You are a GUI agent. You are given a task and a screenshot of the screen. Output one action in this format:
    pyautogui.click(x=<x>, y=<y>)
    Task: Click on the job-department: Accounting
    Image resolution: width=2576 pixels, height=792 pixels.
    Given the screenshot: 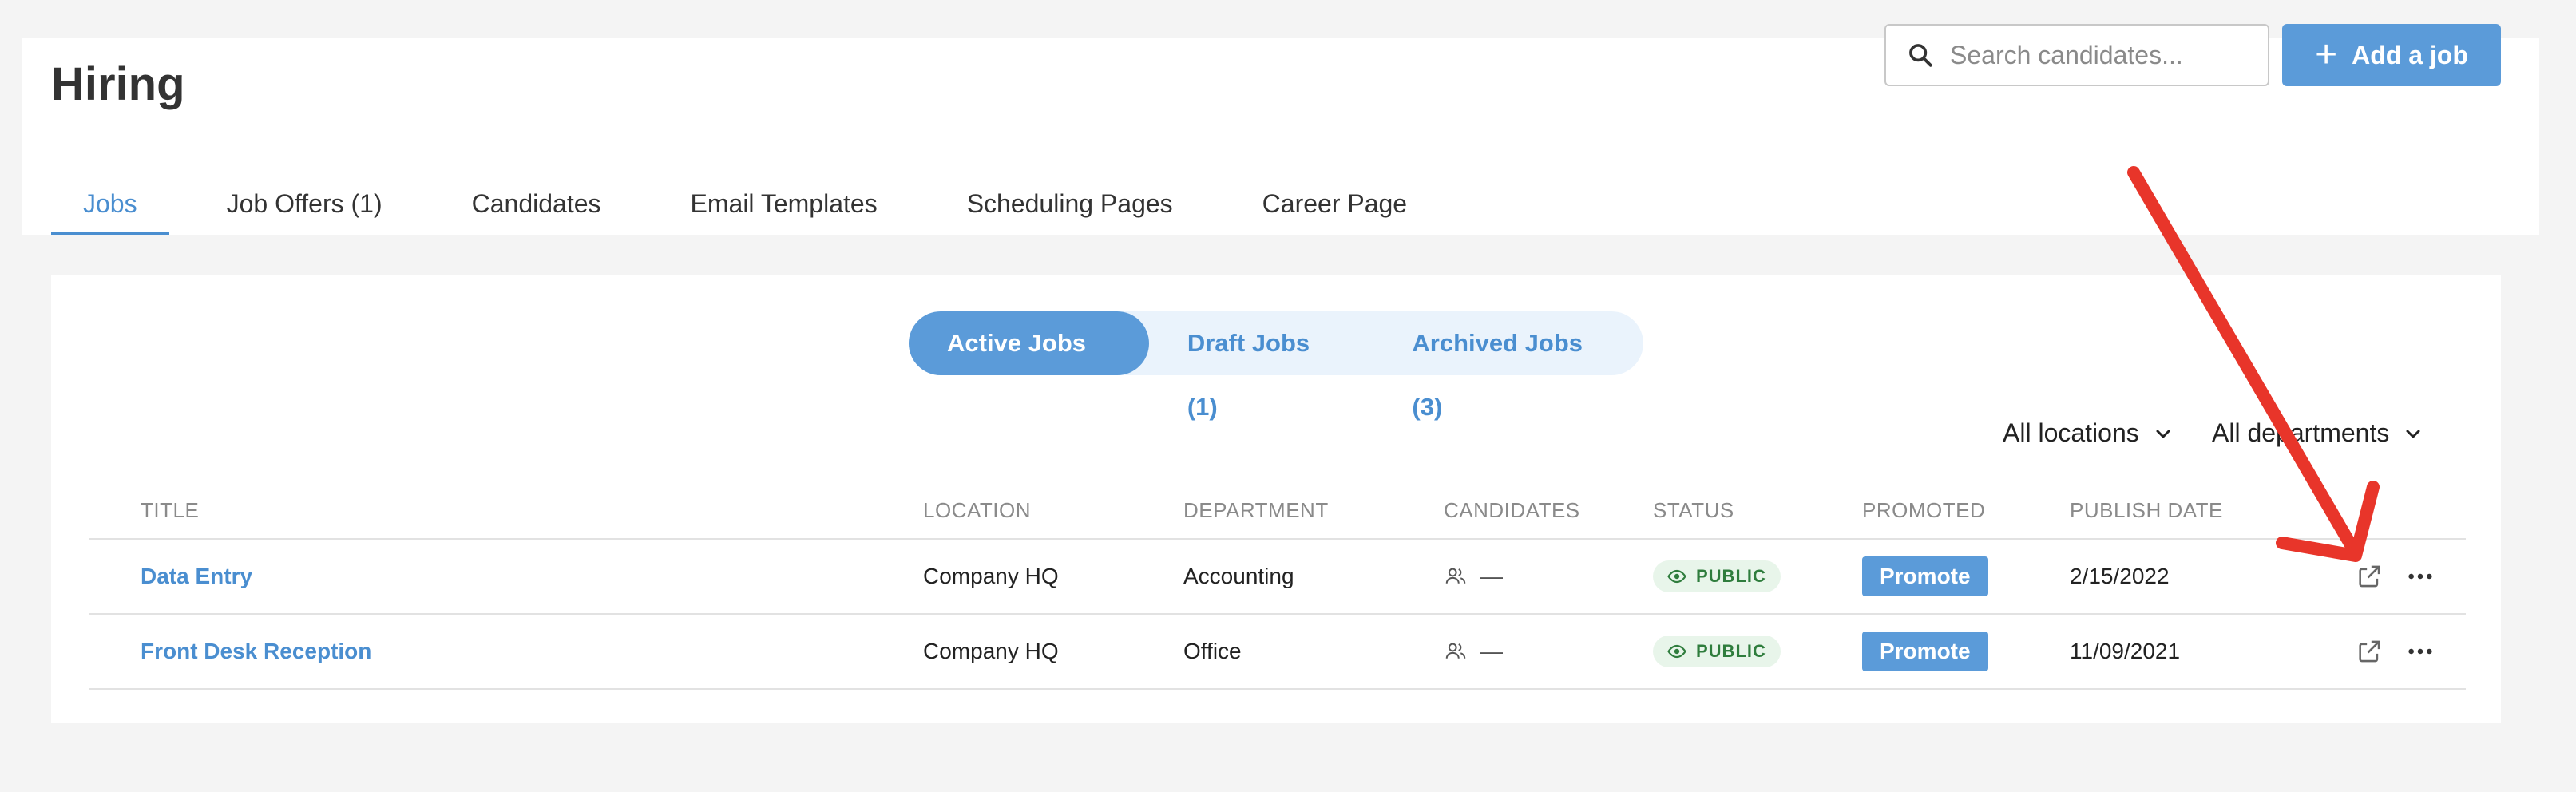 What is the action you would take?
    pyautogui.click(x=1238, y=576)
    